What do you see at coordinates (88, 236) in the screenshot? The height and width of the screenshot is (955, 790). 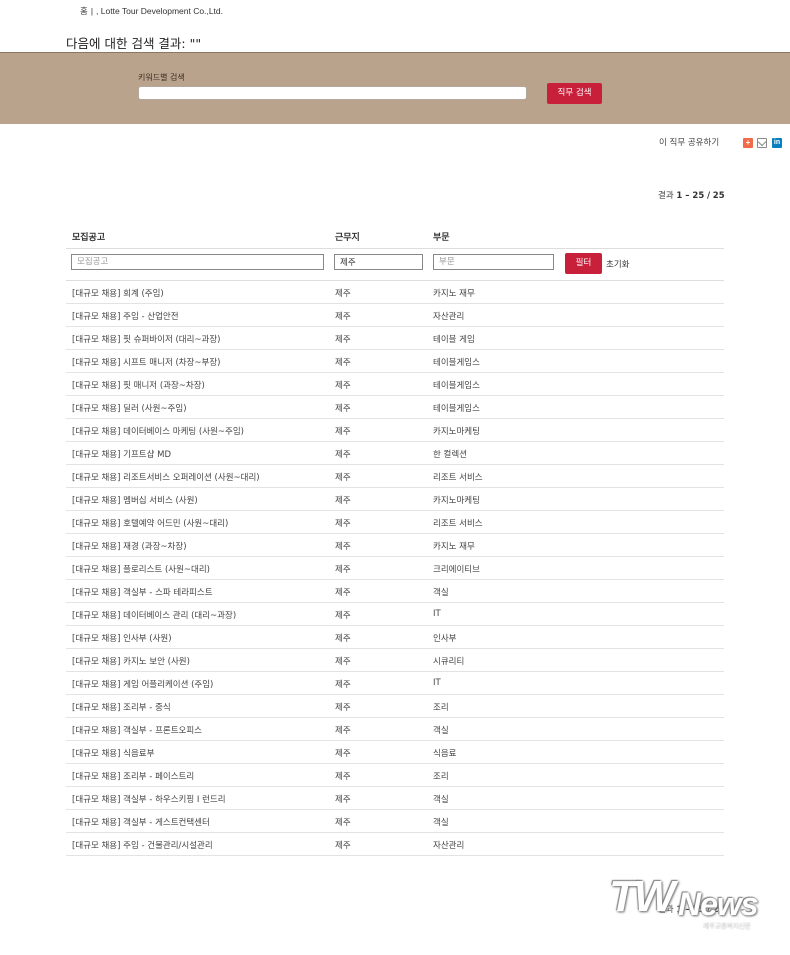 I see `column-header-title: 모집공고` at bounding box center [88, 236].